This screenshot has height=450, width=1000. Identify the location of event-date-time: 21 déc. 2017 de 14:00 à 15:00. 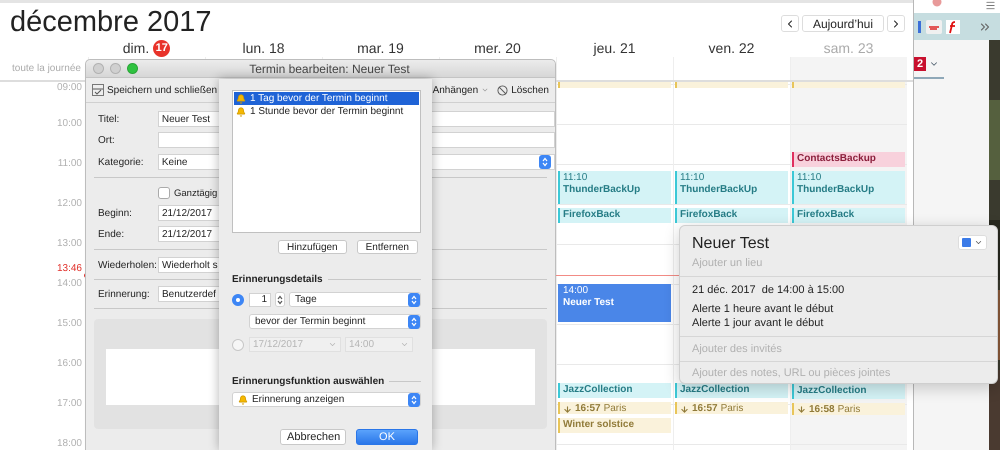
(768, 290).